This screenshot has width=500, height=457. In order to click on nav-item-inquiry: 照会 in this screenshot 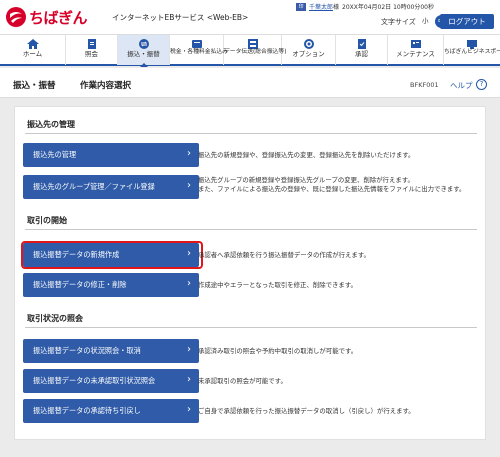, I will do `click(92, 50)`.